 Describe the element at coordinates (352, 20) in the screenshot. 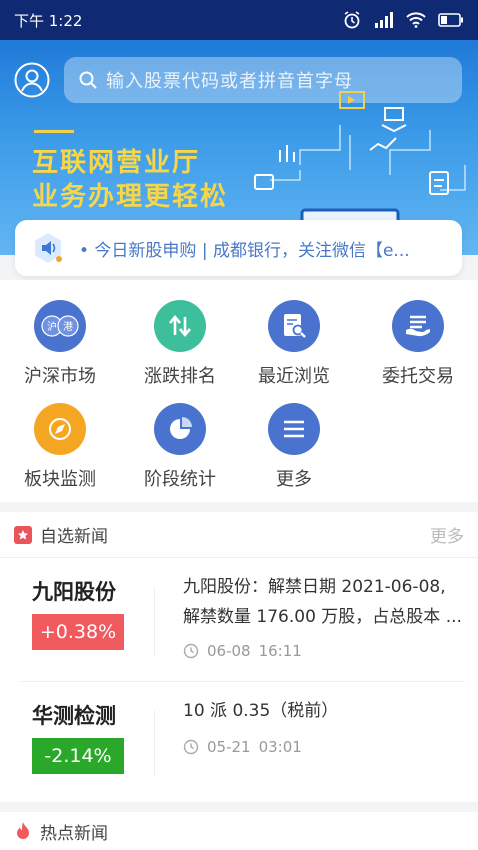

I see `alarm-icon` at that location.